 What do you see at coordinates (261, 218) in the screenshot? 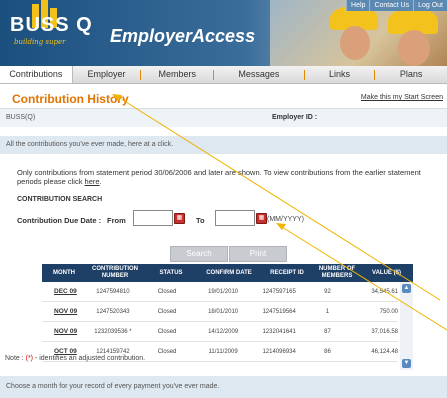
I see `to-calendar-icon: ▦` at bounding box center [261, 218].